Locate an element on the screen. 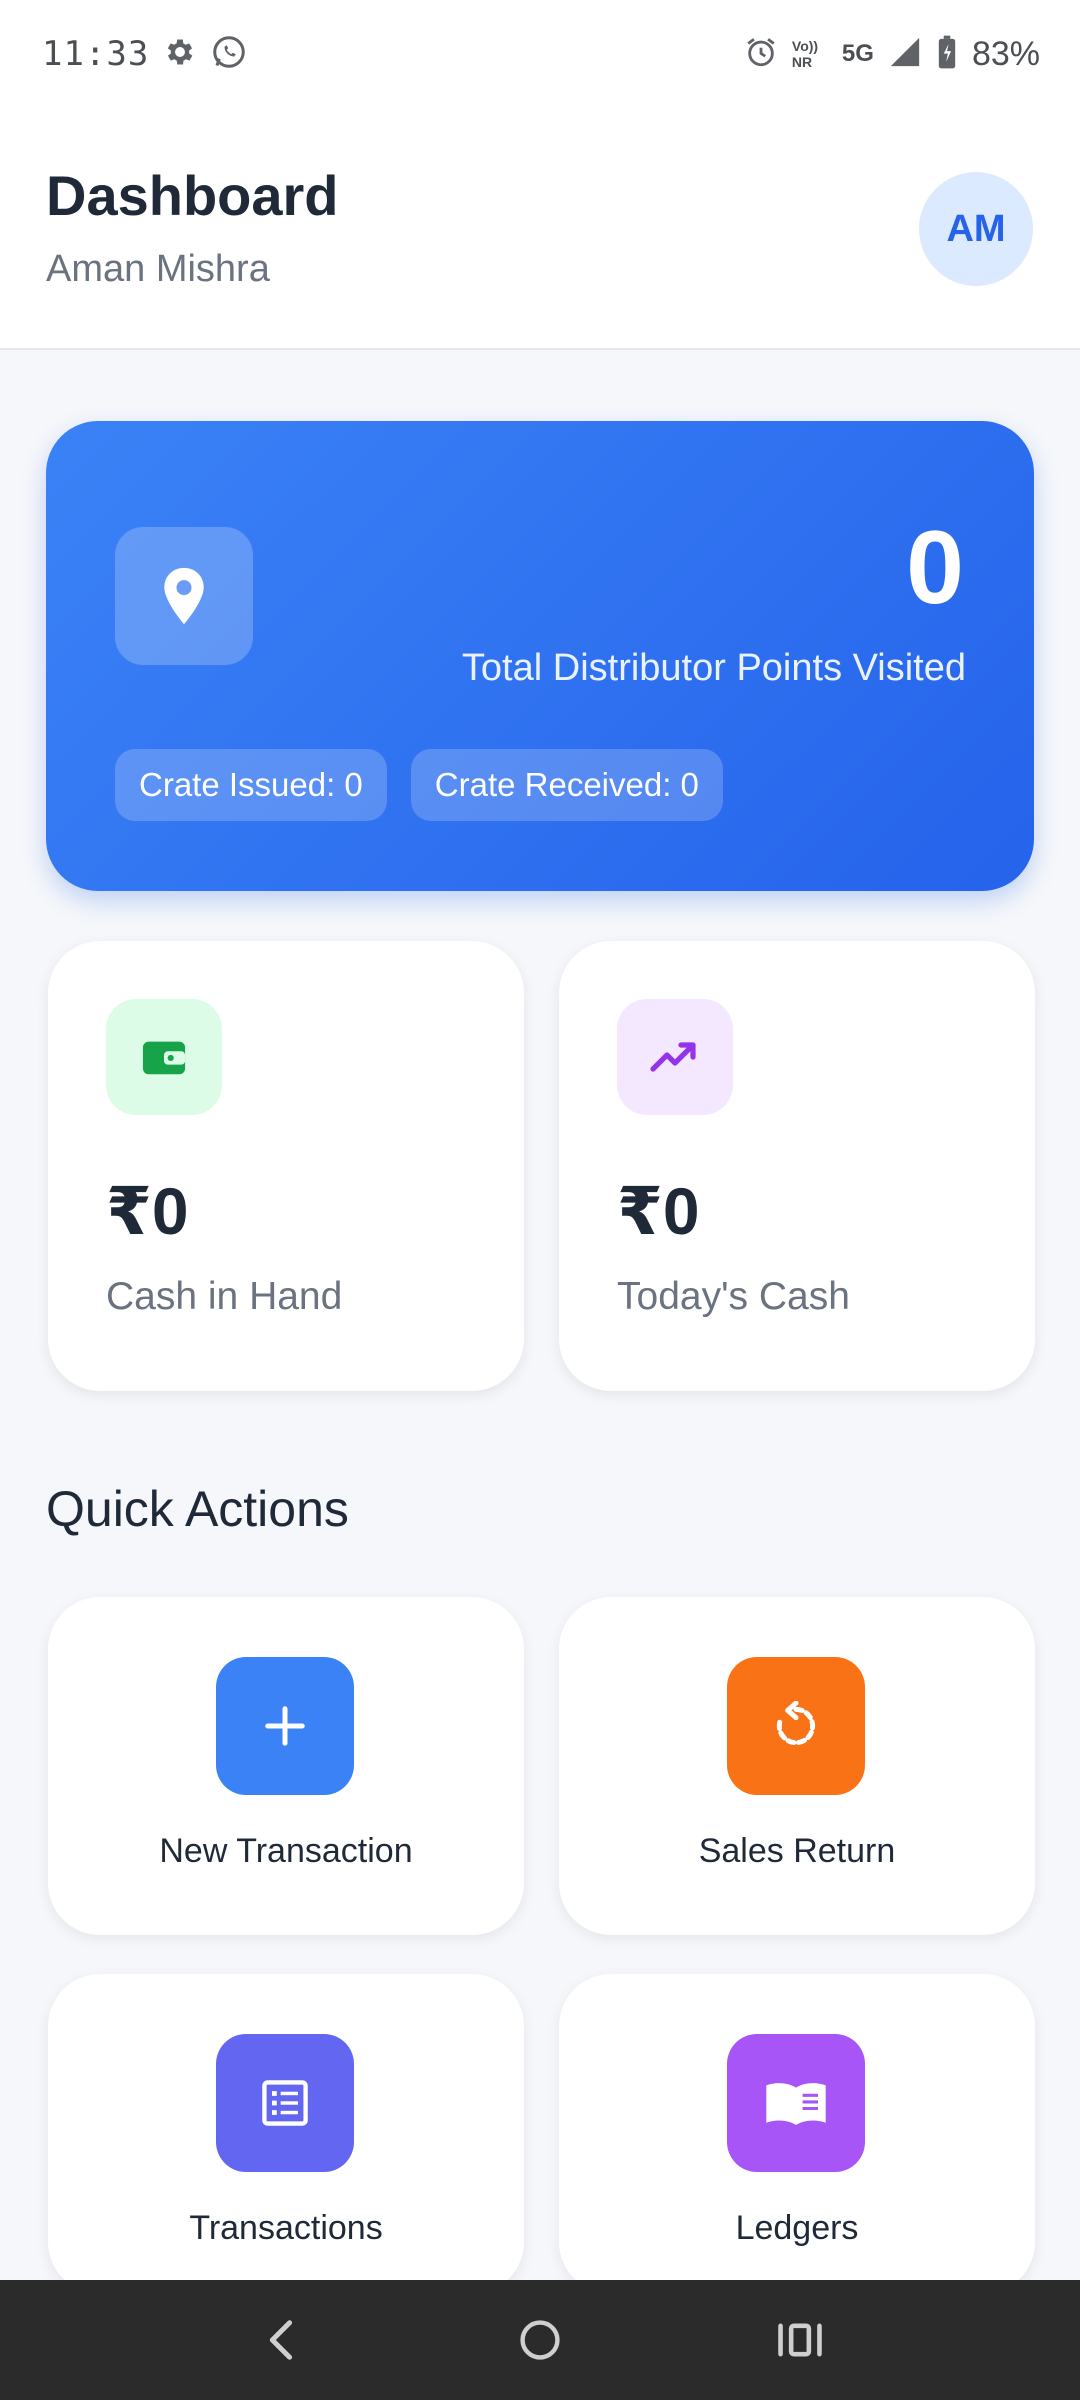 Image resolution: width=1080 pixels, height=2400 pixels. battery-percent: 83% is located at coordinates (1005, 53).